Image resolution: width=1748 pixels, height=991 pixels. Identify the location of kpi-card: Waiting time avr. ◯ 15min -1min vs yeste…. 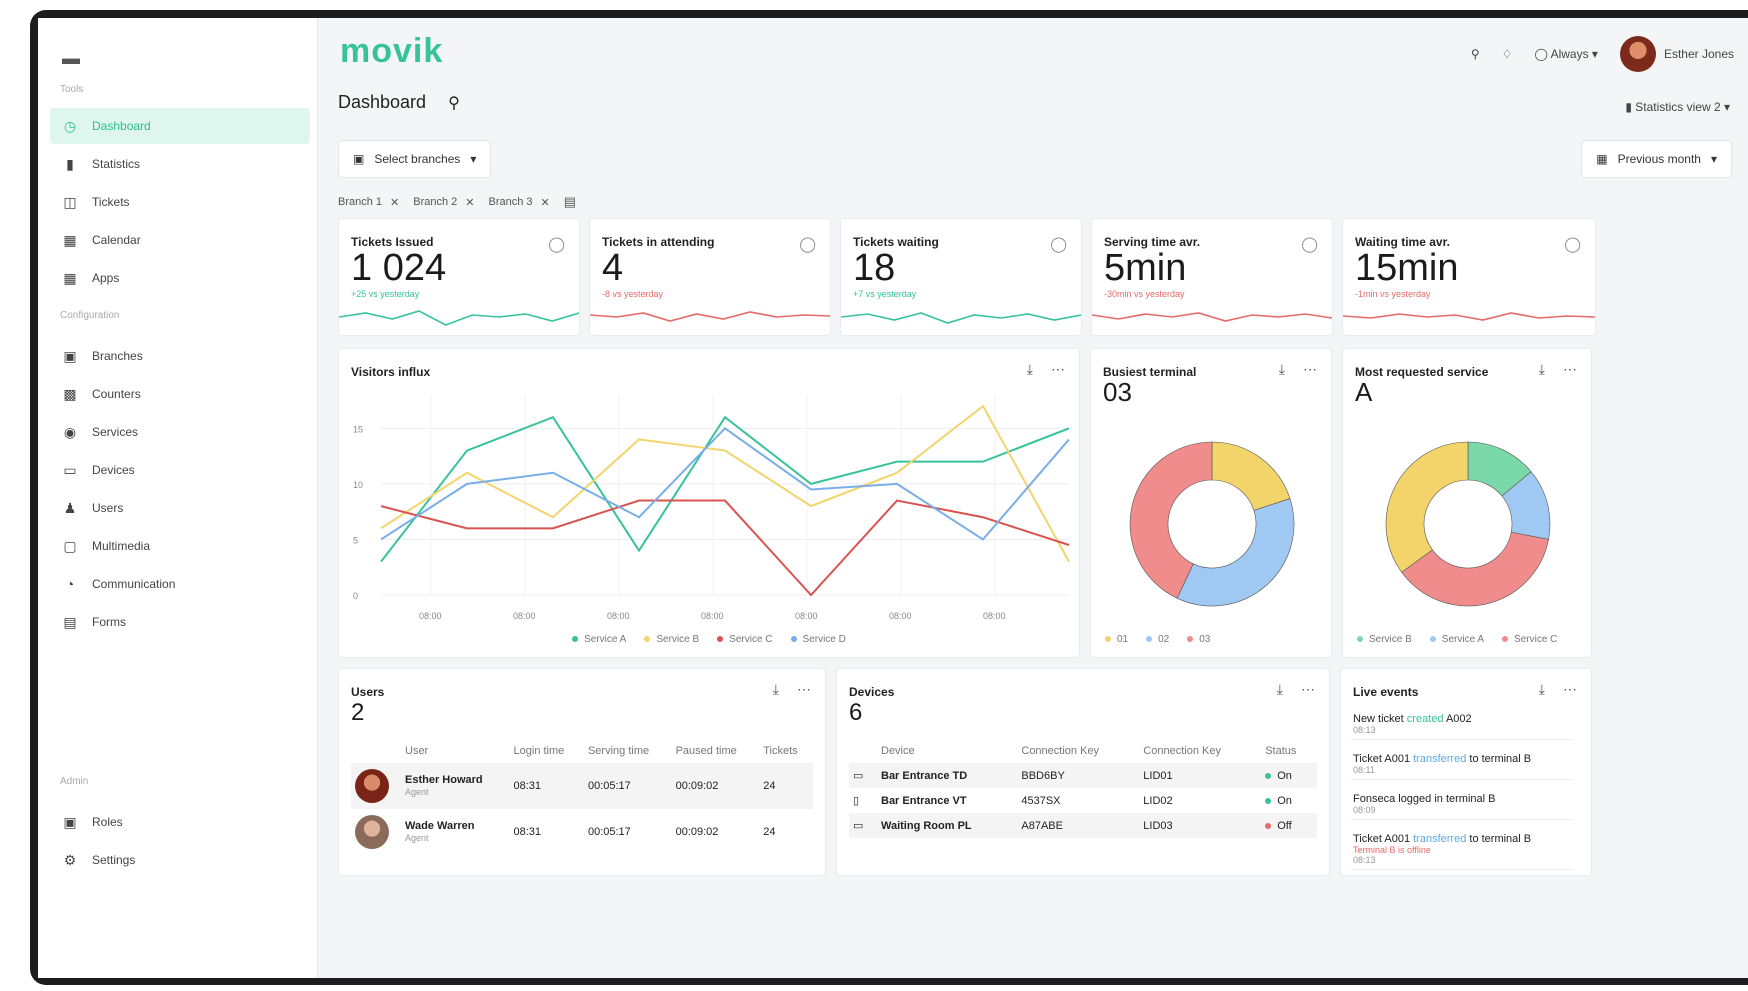
(1469, 277).